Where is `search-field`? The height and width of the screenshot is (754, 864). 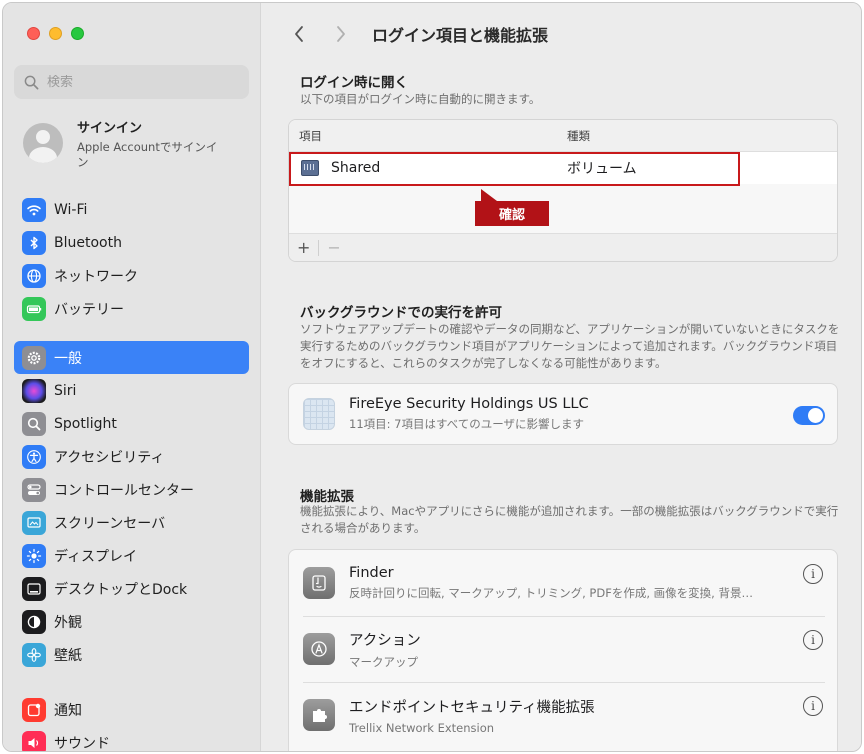 search-field is located at coordinates (131, 82).